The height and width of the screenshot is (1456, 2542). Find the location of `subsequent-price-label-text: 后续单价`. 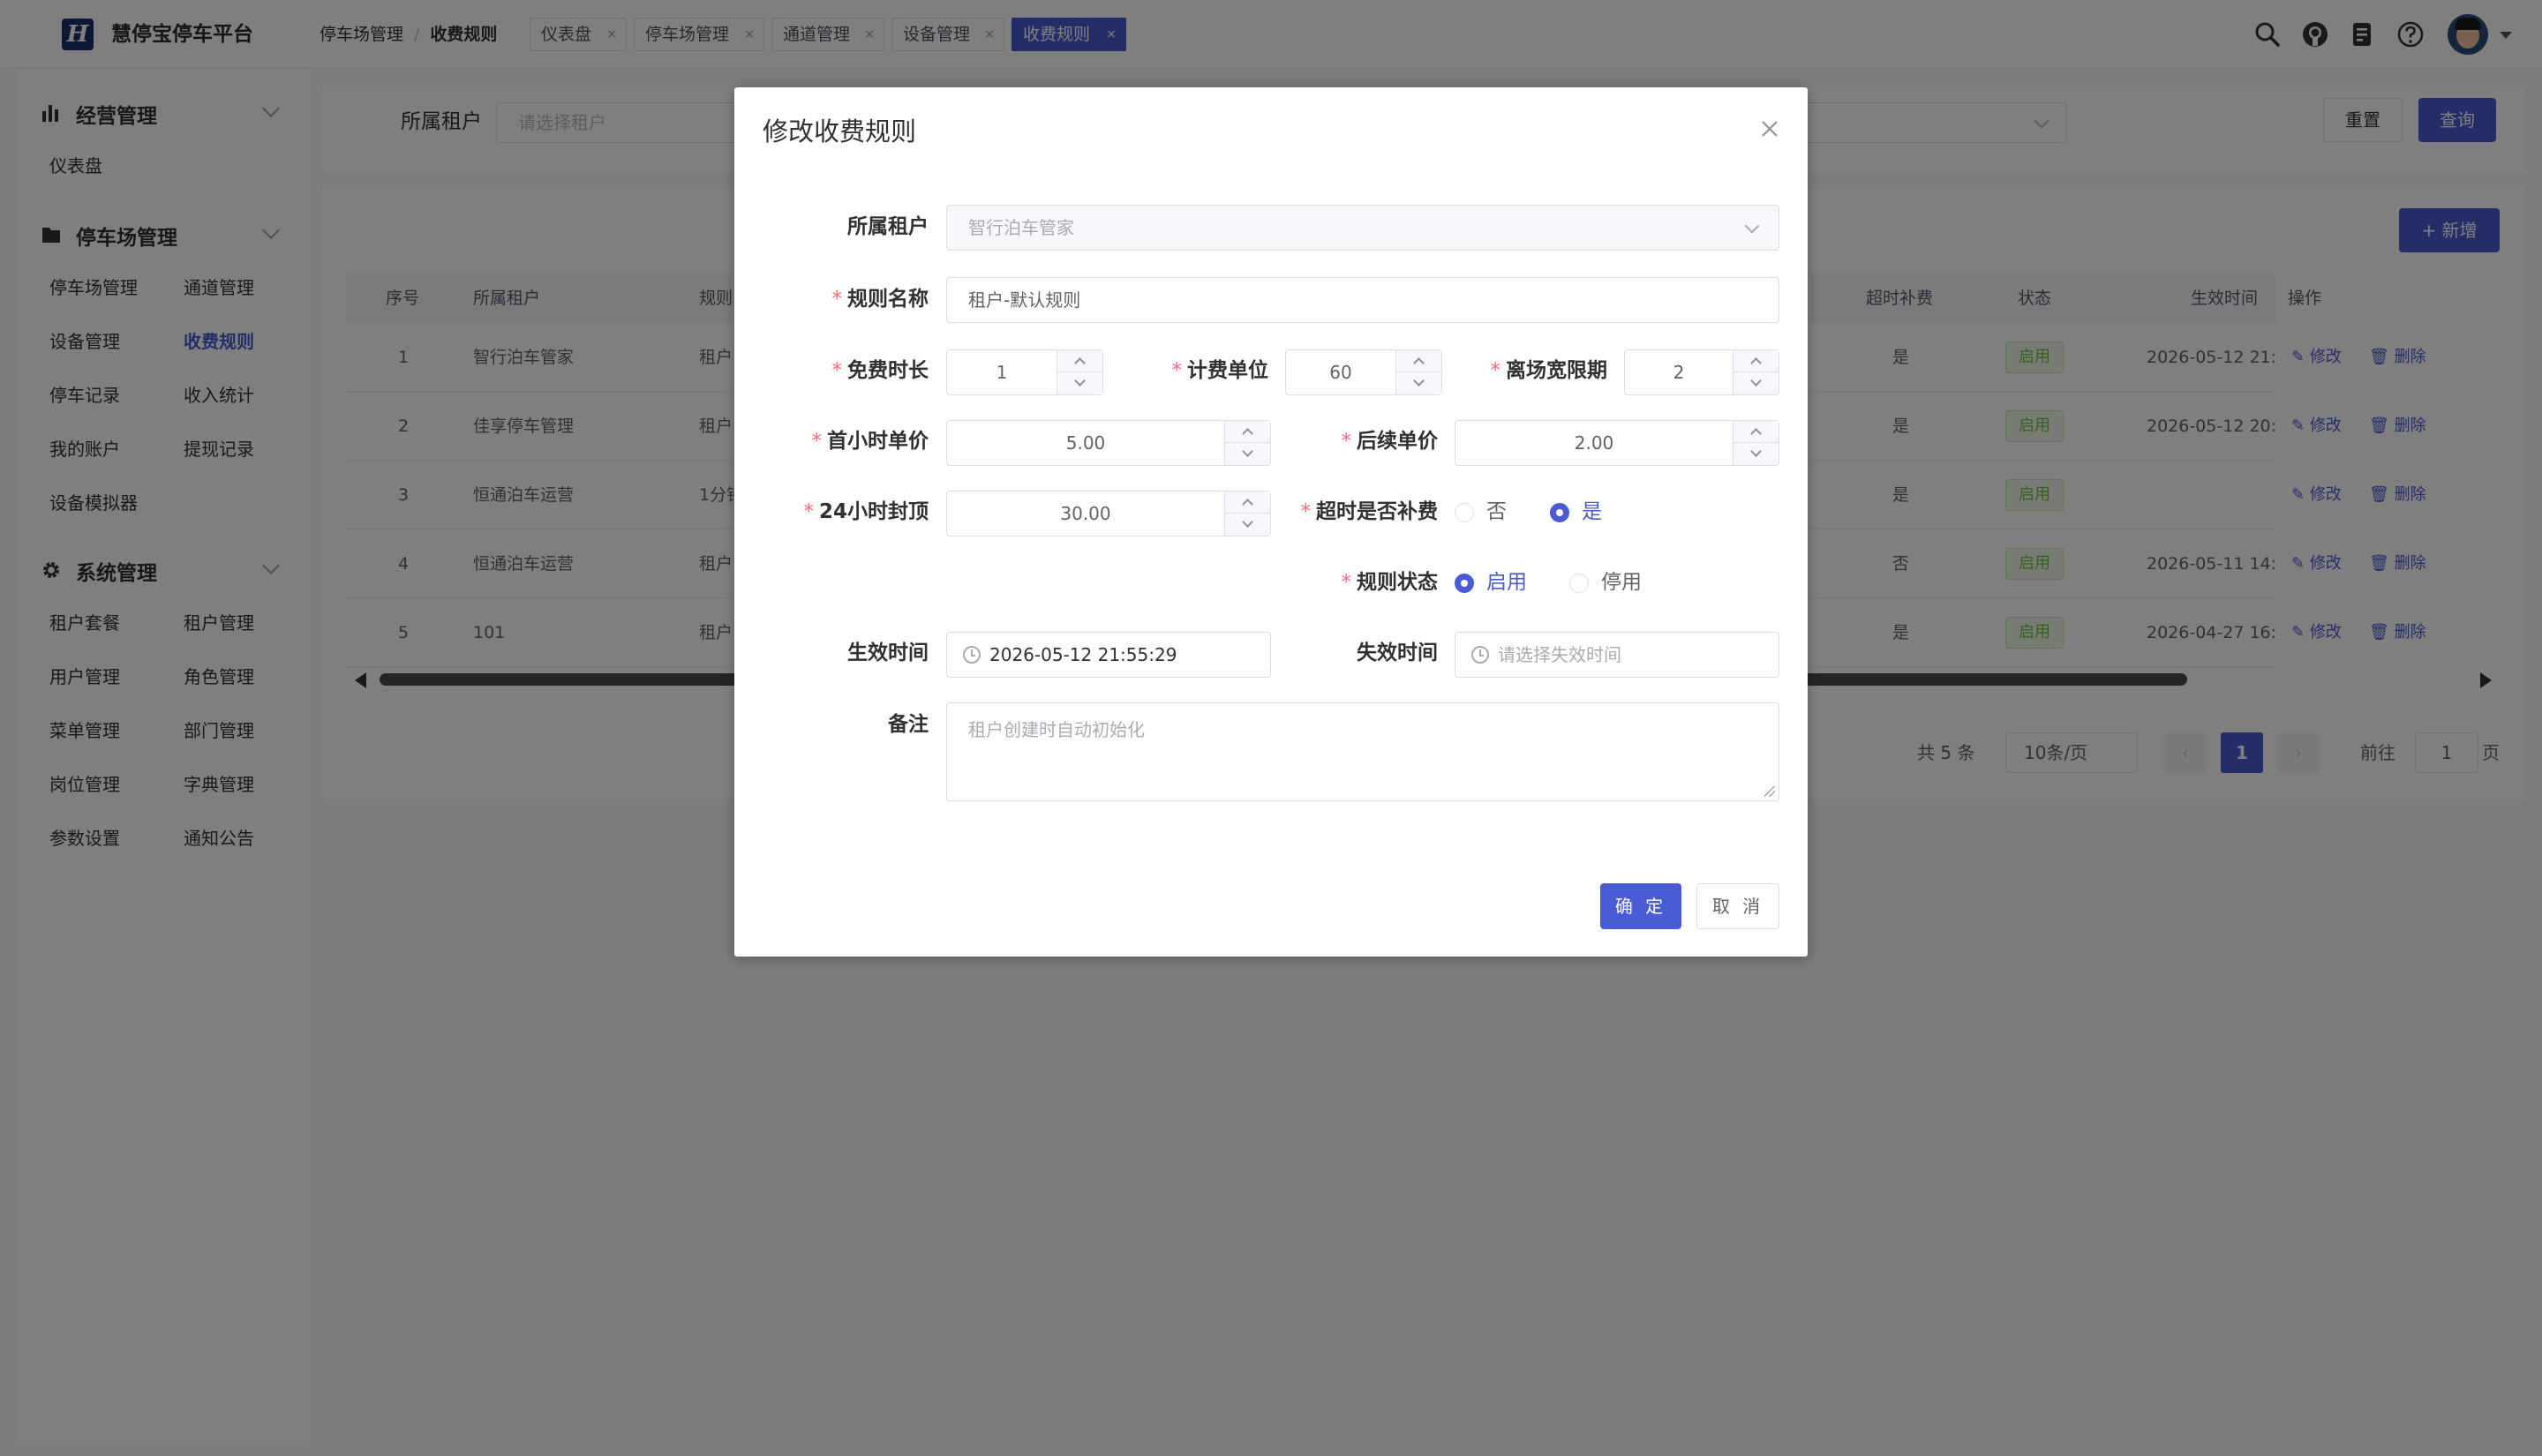

subsequent-price-label-text: 后续单价 is located at coordinates (1397, 441).